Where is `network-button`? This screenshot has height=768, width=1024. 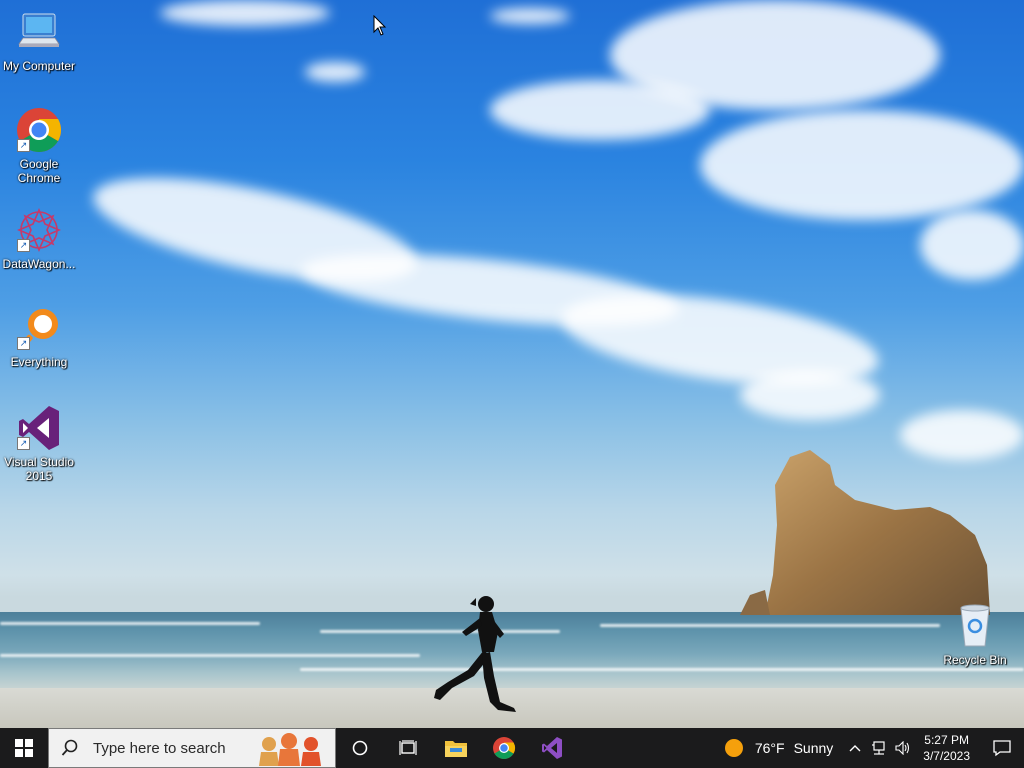
network-button is located at coordinates (879, 748).